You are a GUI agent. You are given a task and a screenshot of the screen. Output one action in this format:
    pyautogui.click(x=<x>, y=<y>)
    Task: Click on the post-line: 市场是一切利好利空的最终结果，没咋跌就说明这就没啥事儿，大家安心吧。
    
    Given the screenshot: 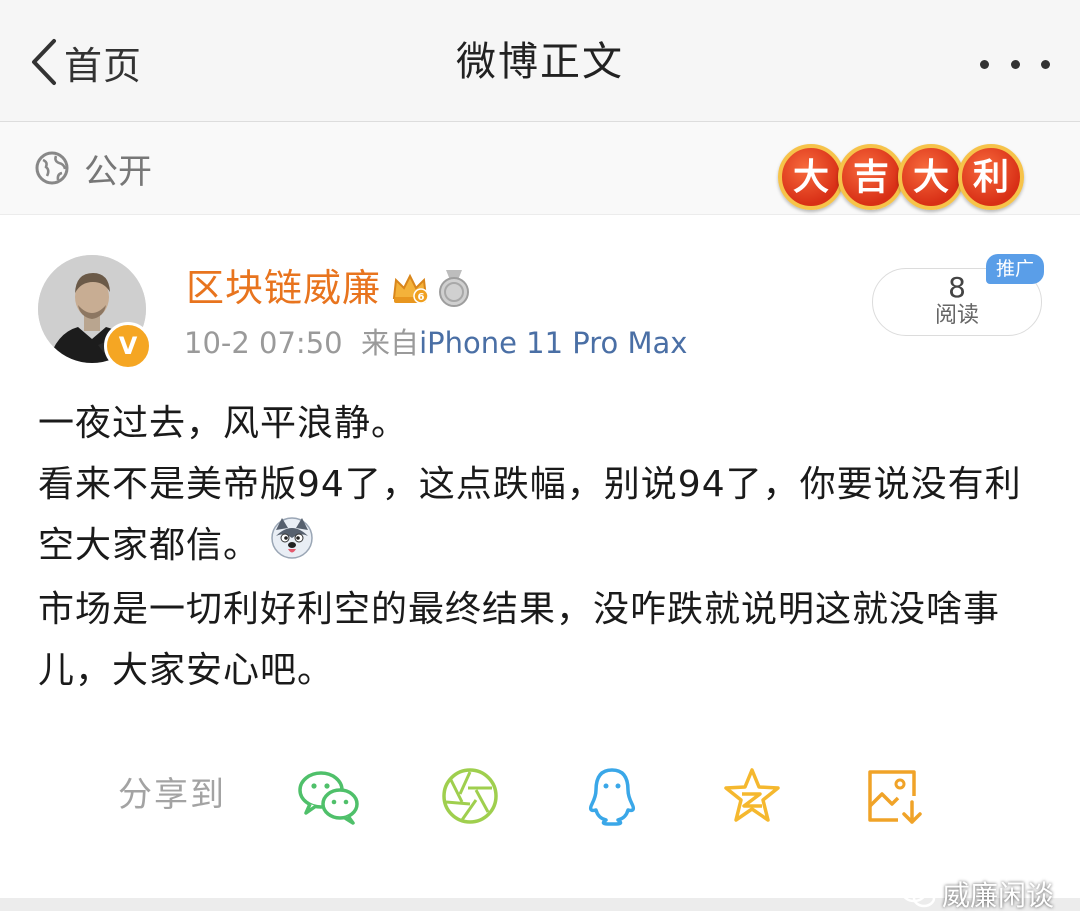 What is the action you would take?
    pyautogui.click(x=519, y=639)
    